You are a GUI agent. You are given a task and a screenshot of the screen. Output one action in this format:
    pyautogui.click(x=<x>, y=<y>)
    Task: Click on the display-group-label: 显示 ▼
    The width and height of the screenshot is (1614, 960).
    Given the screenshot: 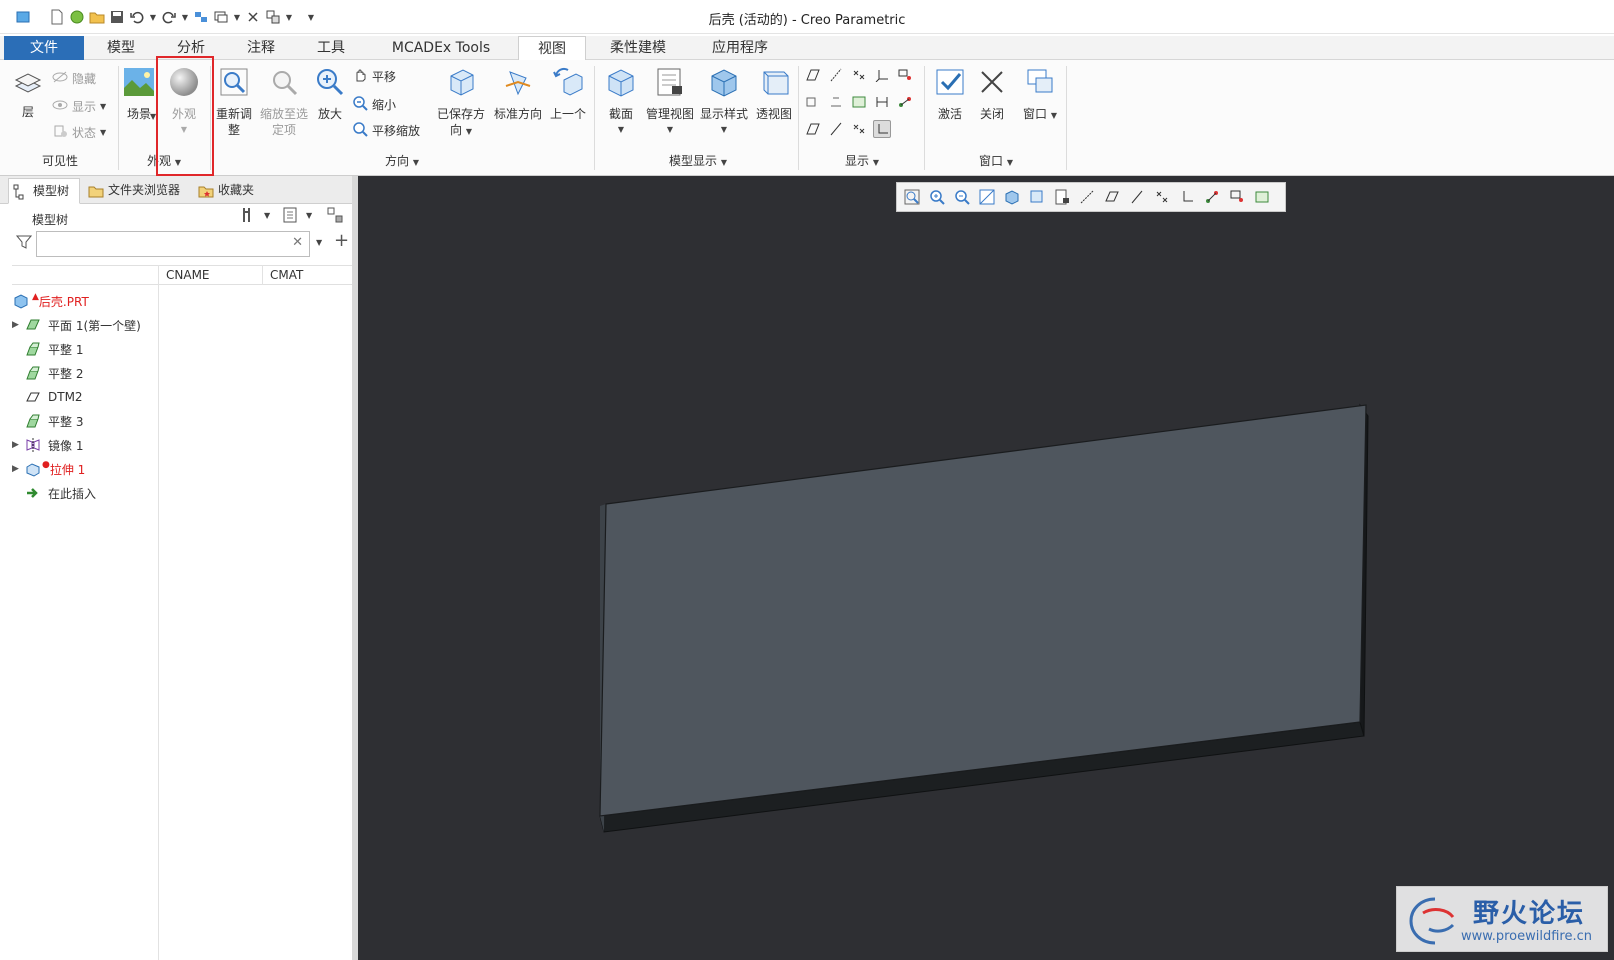 What is the action you would take?
    pyautogui.click(x=862, y=161)
    